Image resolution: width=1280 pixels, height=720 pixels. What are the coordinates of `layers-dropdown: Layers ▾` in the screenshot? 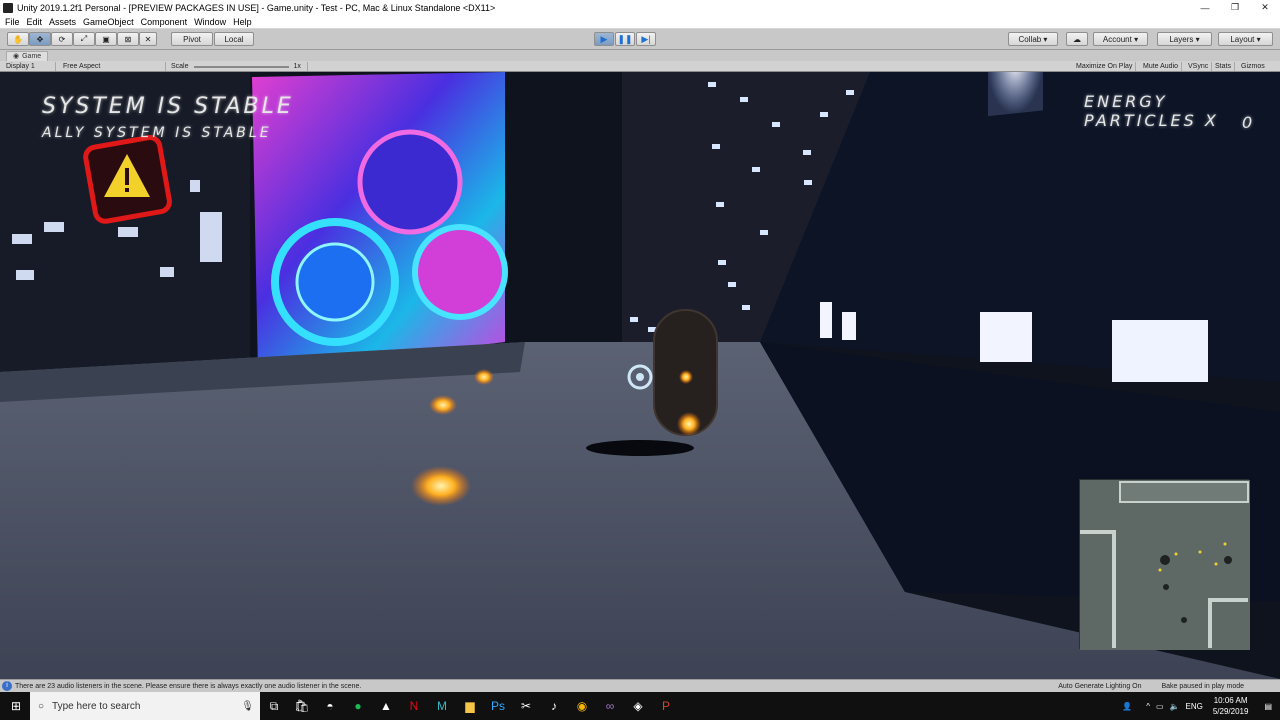 It's located at (1184, 39).